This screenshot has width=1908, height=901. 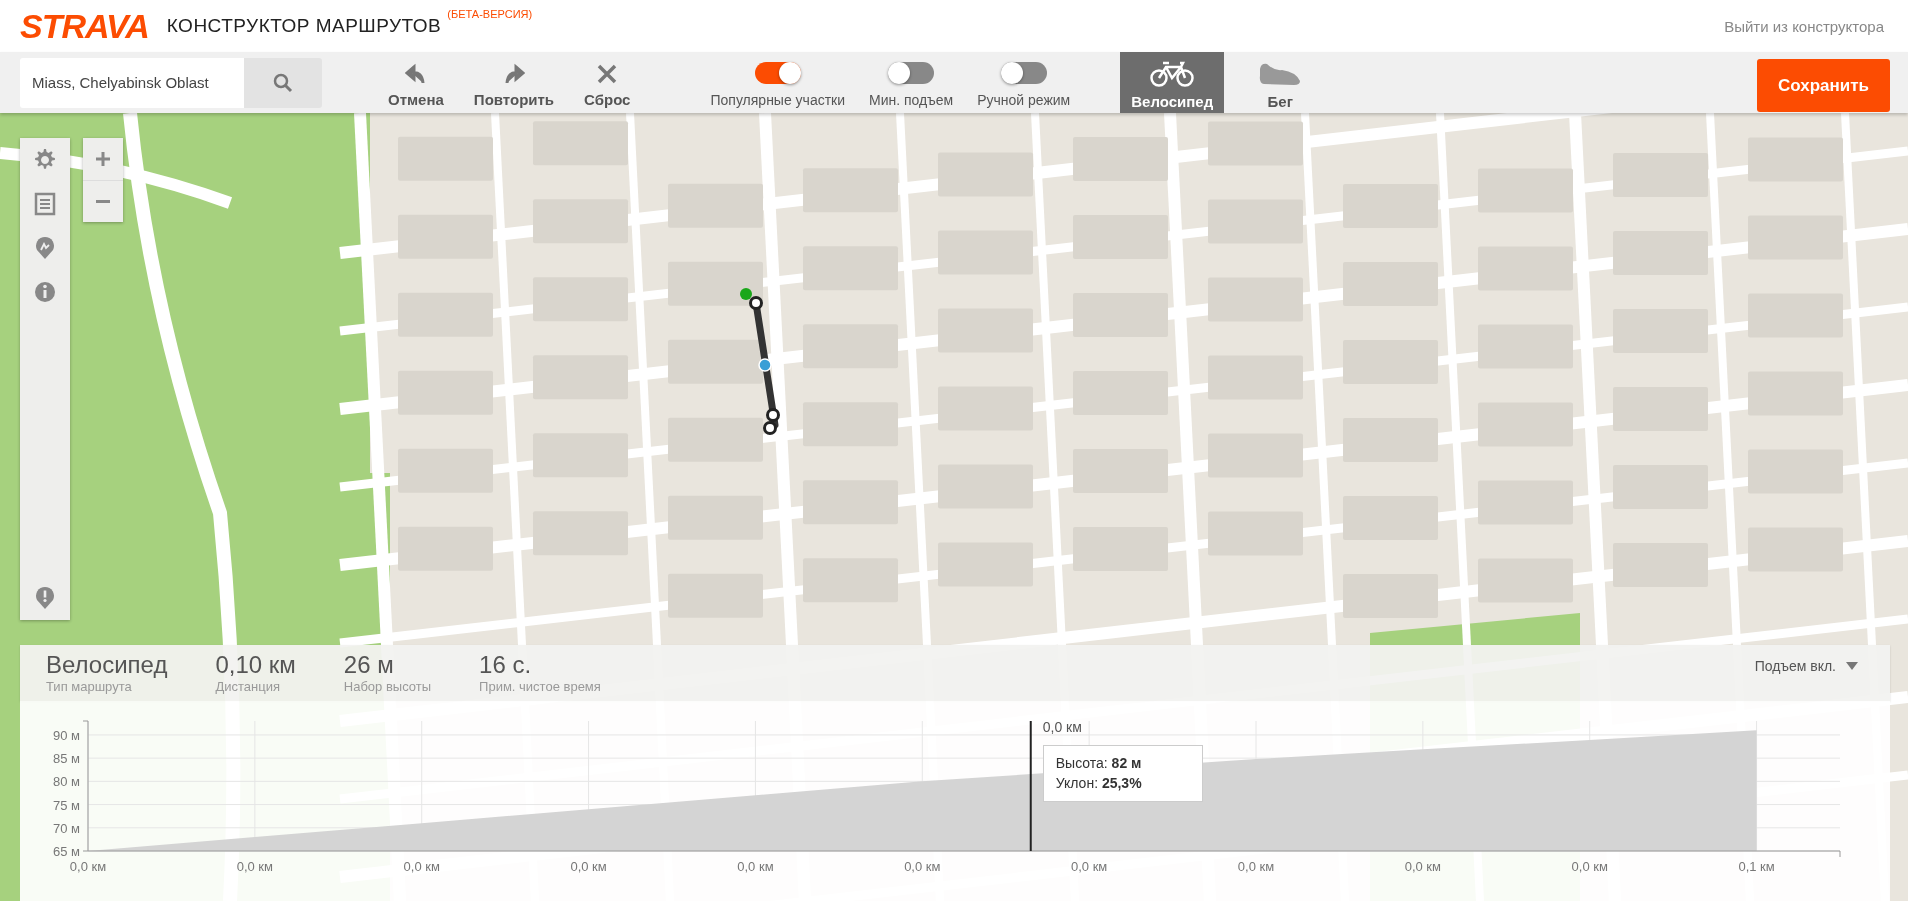 What do you see at coordinates (778, 100) in the screenshot?
I see `toggle-label: Популярные участки` at bounding box center [778, 100].